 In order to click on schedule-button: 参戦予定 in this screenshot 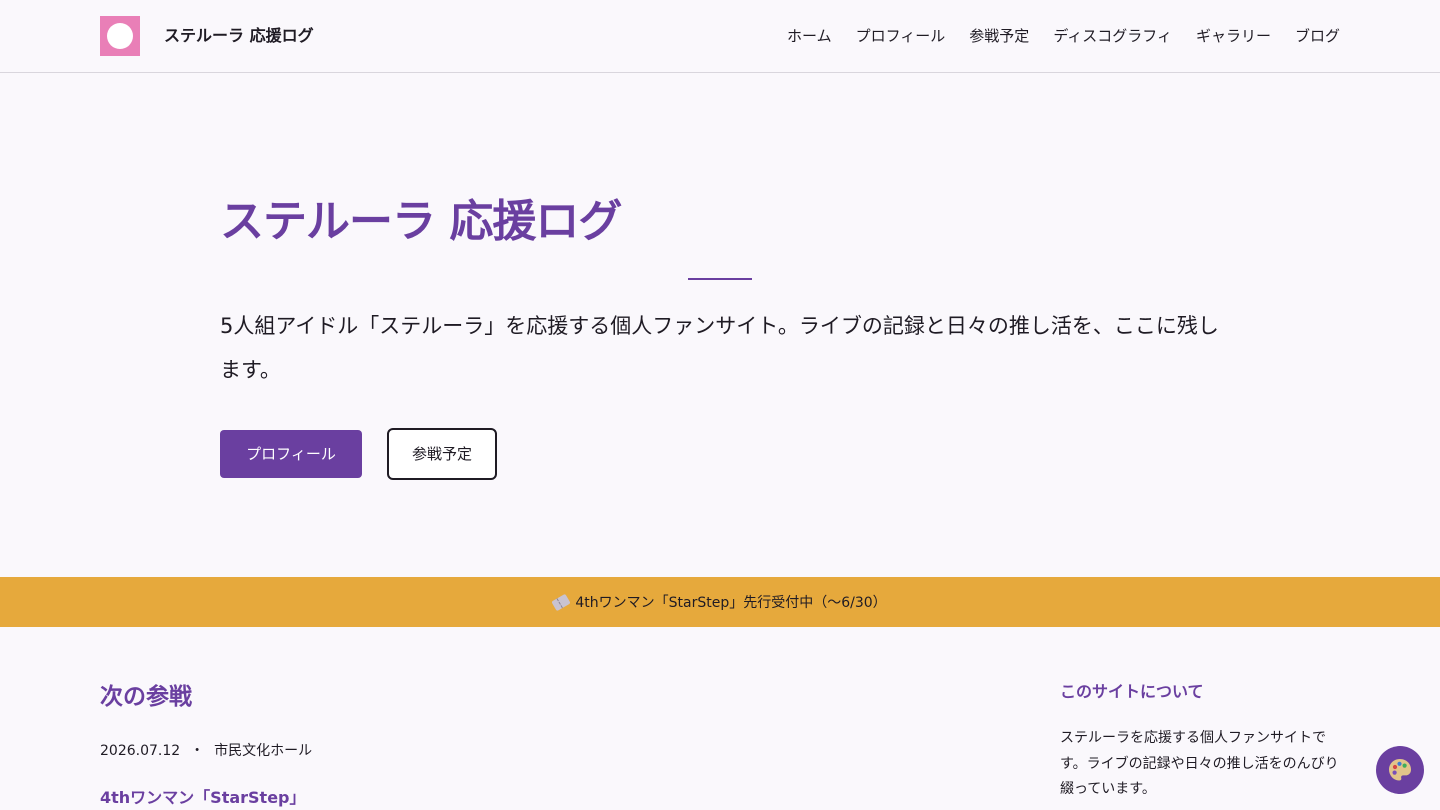, I will do `click(442, 454)`.